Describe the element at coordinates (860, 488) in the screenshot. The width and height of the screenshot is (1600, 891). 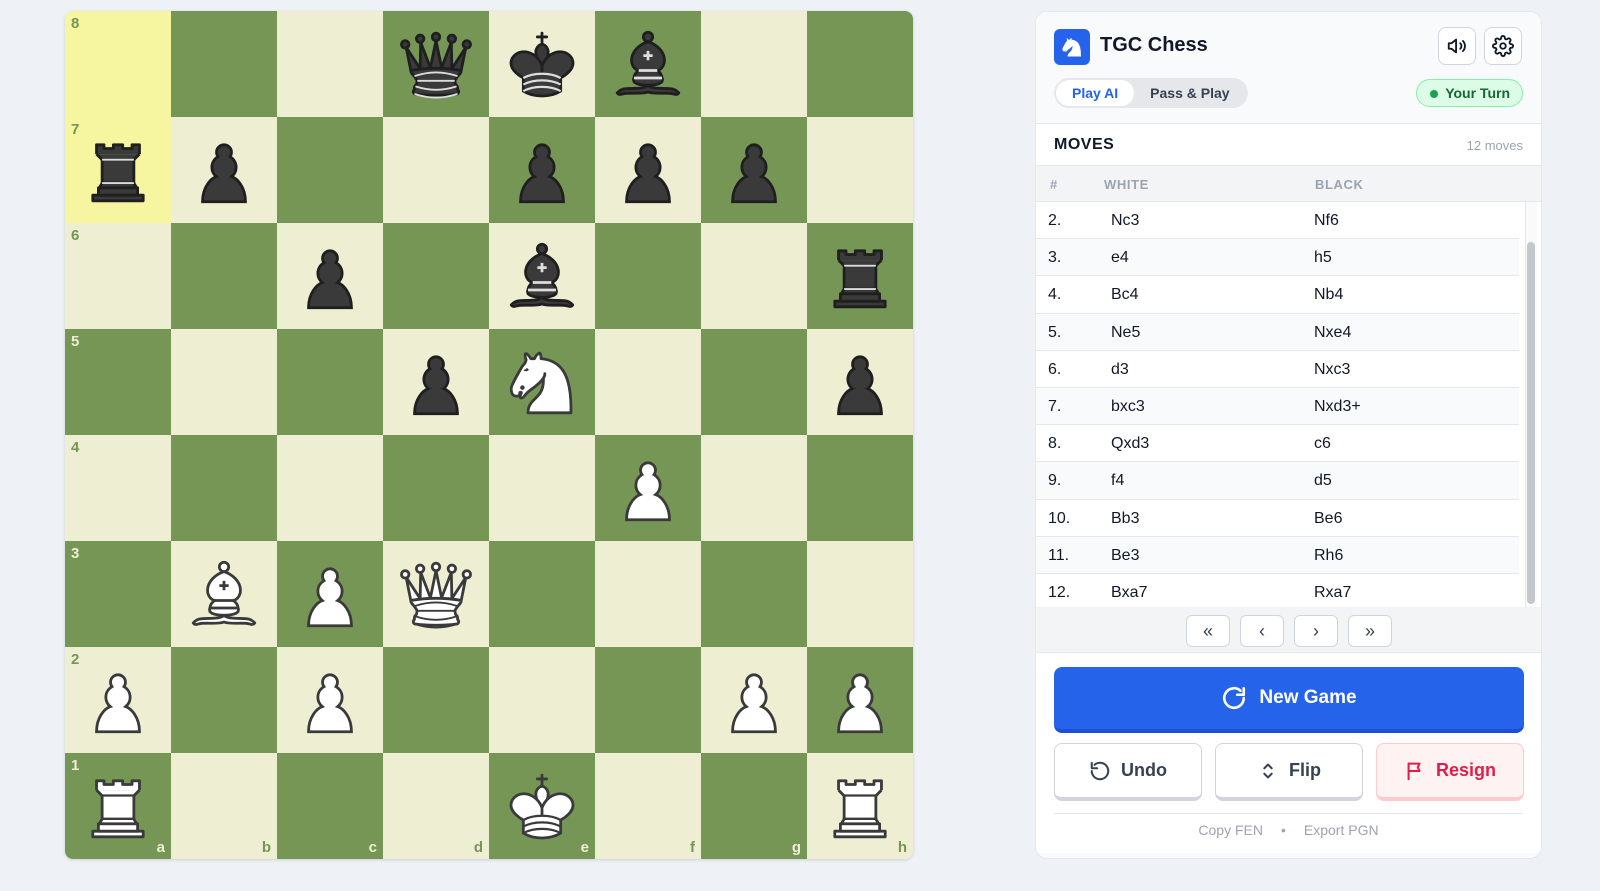
I see `square-h4` at that location.